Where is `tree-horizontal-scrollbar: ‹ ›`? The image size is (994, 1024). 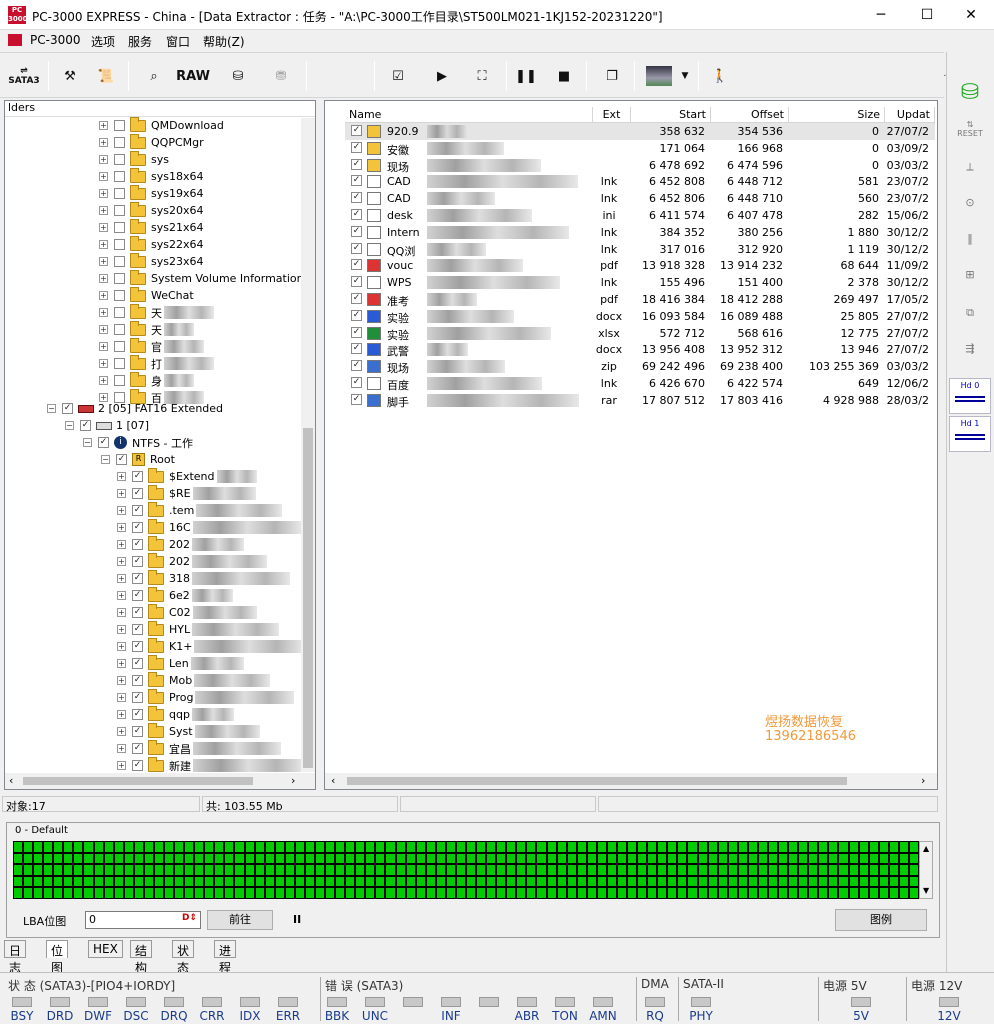 tree-horizontal-scrollbar: ‹ › is located at coordinates (160, 781).